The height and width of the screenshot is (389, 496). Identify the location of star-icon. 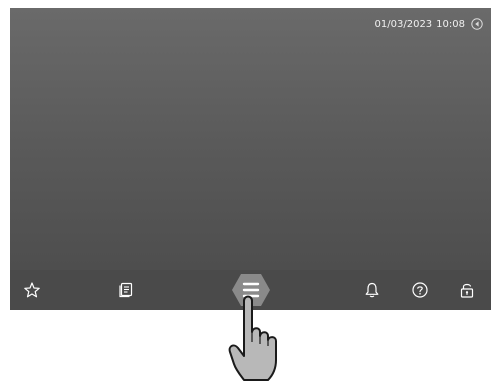
(32, 290).